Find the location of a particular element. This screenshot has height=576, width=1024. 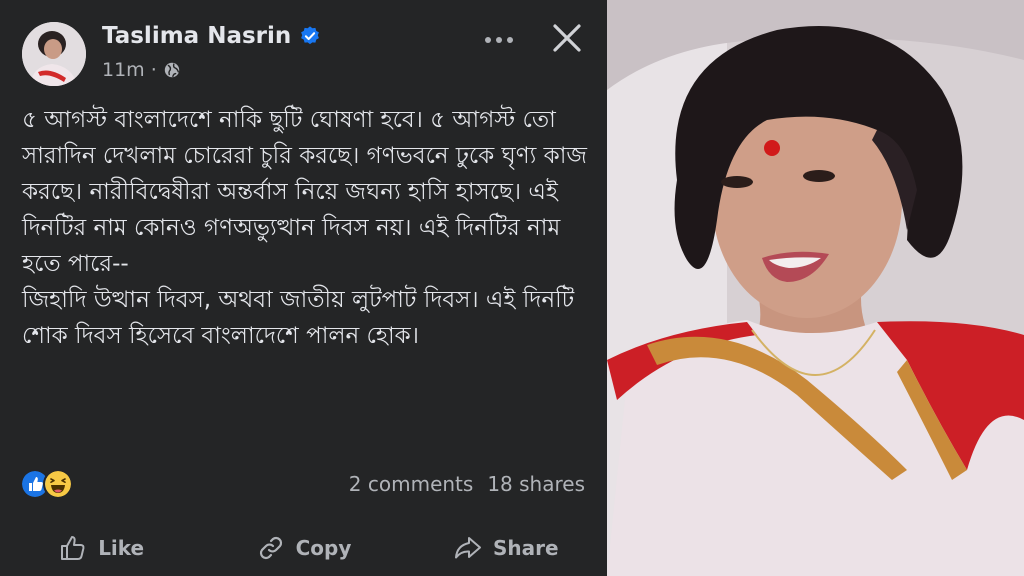

verified-badge-icon is located at coordinates (310, 35).